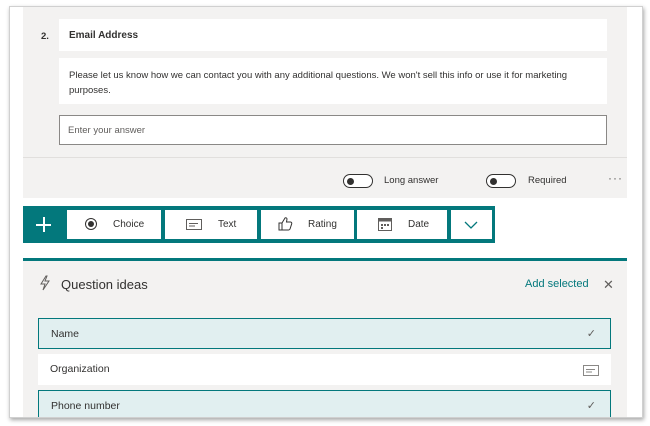 This screenshot has width=650, height=426. Describe the element at coordinates (557, 284) in the screenshot. I see `add-selected-link: Add selected` at that location.